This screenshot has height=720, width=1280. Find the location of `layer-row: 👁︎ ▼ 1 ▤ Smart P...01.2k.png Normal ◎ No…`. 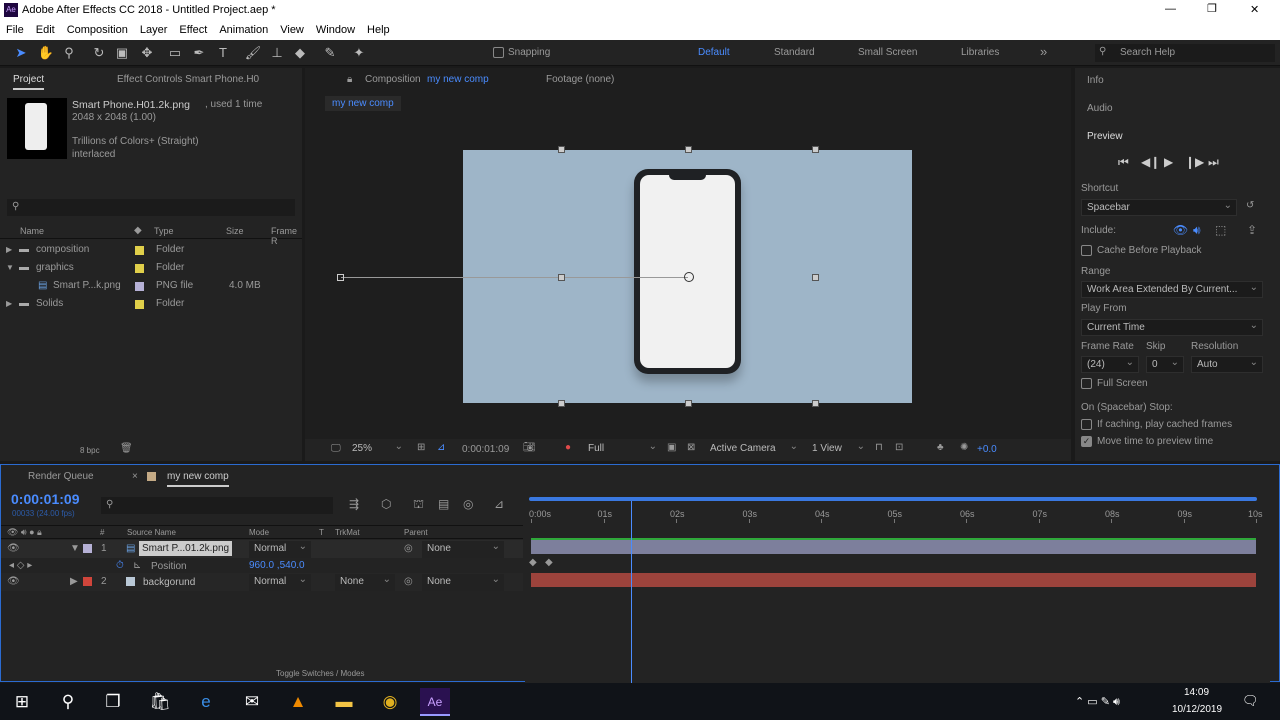

layer-row: 👁︎ ▼ 1 ▤ Smart P...01.2k.png Normal ◎ No… is located at coordinates (262, 548).